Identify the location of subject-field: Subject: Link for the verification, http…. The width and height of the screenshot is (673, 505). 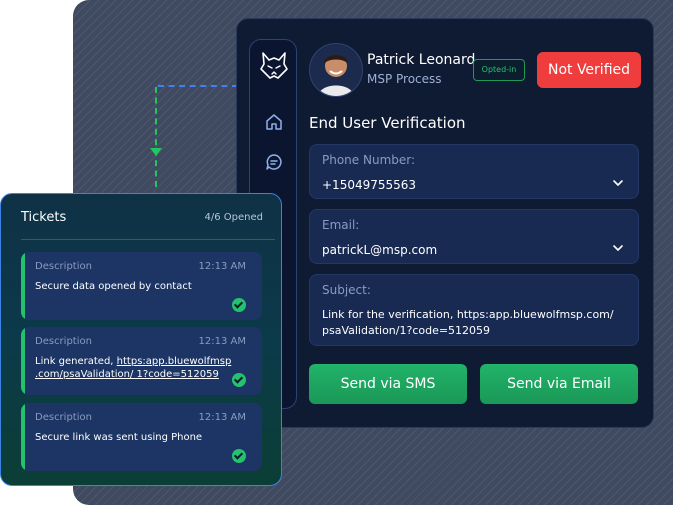
(474, 310).